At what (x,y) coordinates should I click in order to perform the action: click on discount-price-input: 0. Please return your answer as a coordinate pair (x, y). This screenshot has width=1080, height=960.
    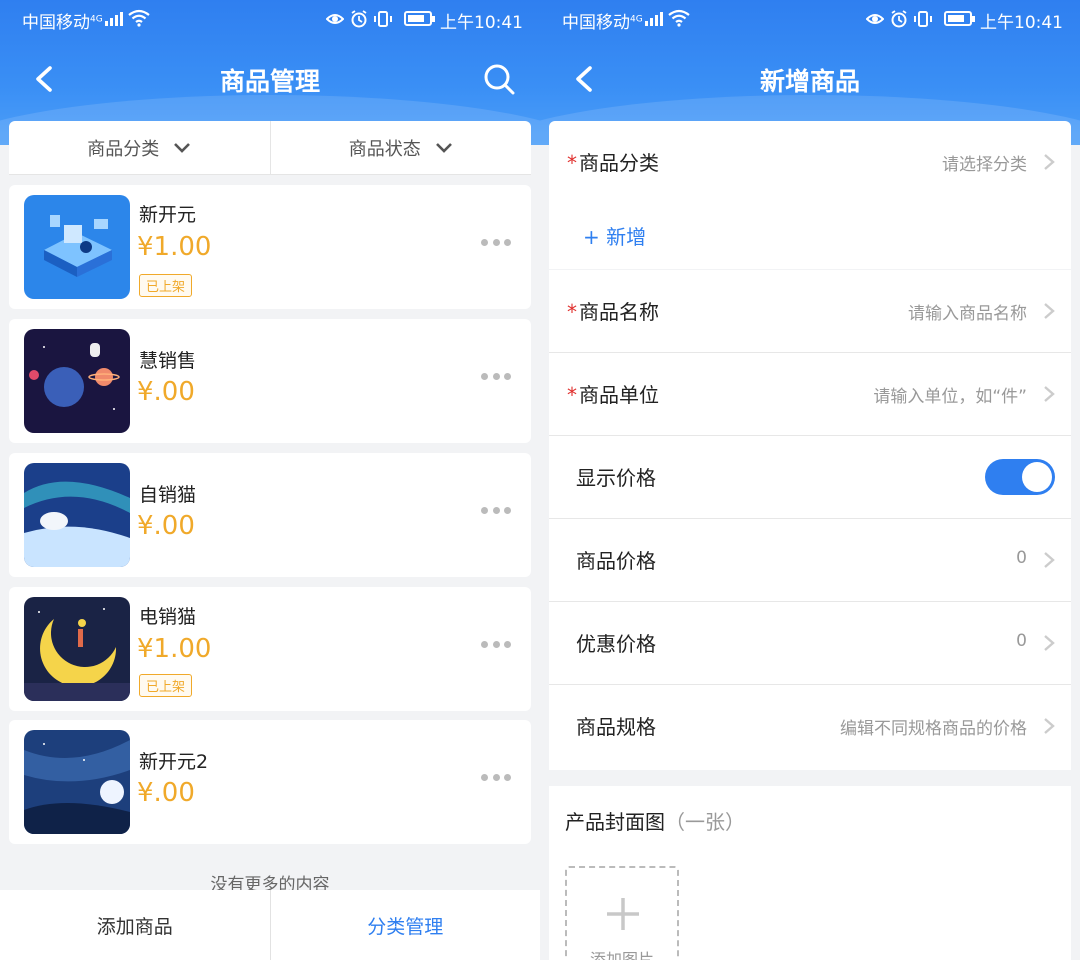
    Looking at the image, I should click on (1021, 641).